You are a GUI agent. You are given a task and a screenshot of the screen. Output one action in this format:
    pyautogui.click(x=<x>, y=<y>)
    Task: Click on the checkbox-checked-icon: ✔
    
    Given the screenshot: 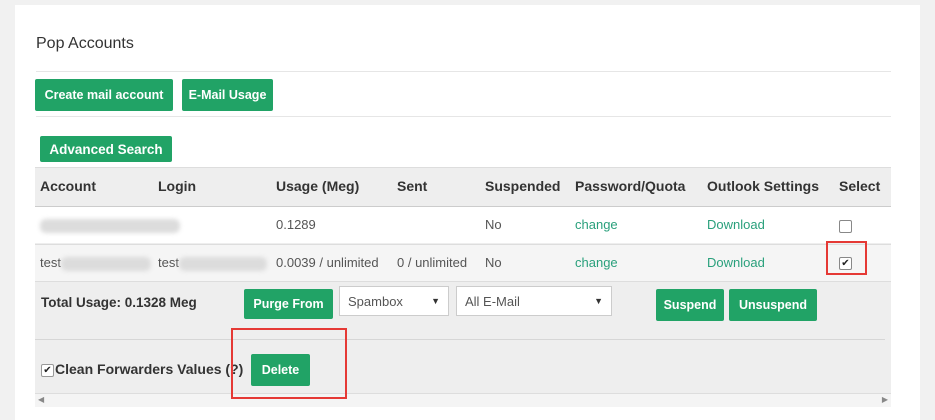 What is the action you would take?
    pyautogui.click(x=47, y=370)
    